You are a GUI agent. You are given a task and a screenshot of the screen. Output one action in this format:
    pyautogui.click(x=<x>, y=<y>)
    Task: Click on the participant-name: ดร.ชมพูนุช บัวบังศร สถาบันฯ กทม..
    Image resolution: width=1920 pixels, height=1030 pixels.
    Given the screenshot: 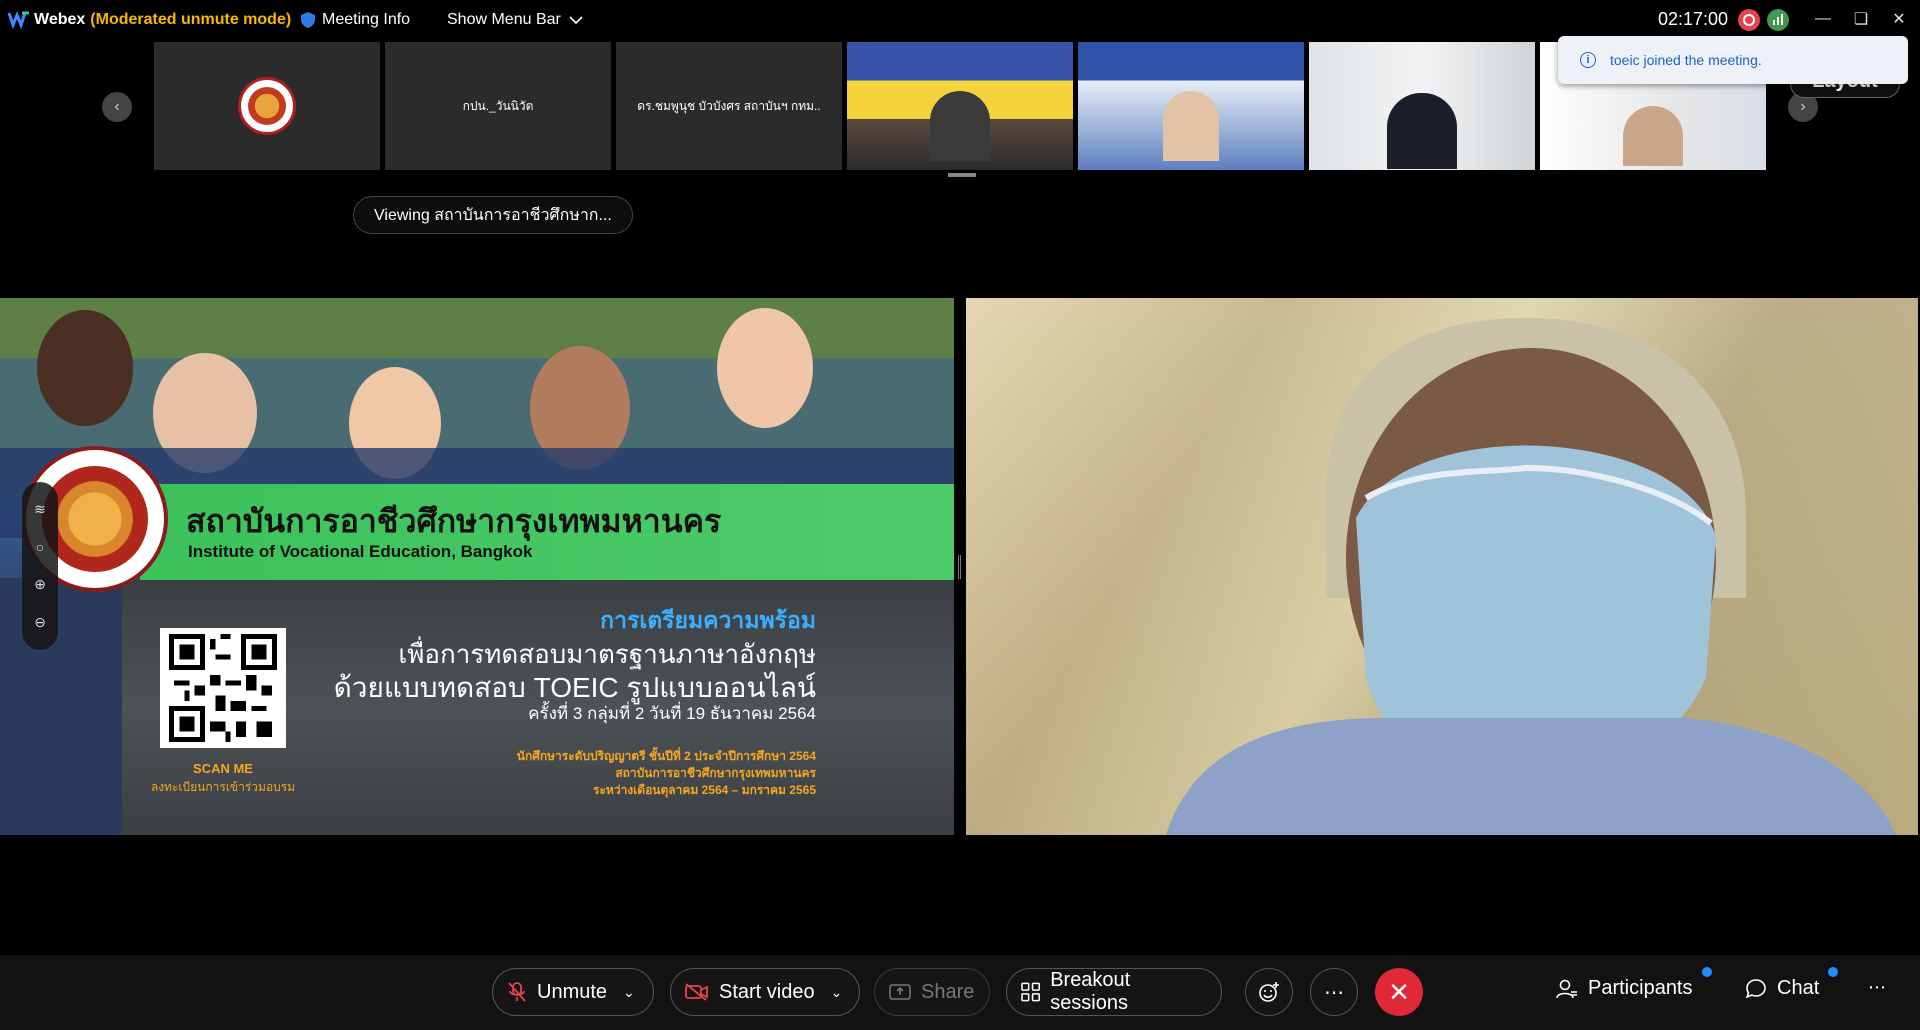 What is the action you would take?
    pyautogui.click(x=729, y=105)
    